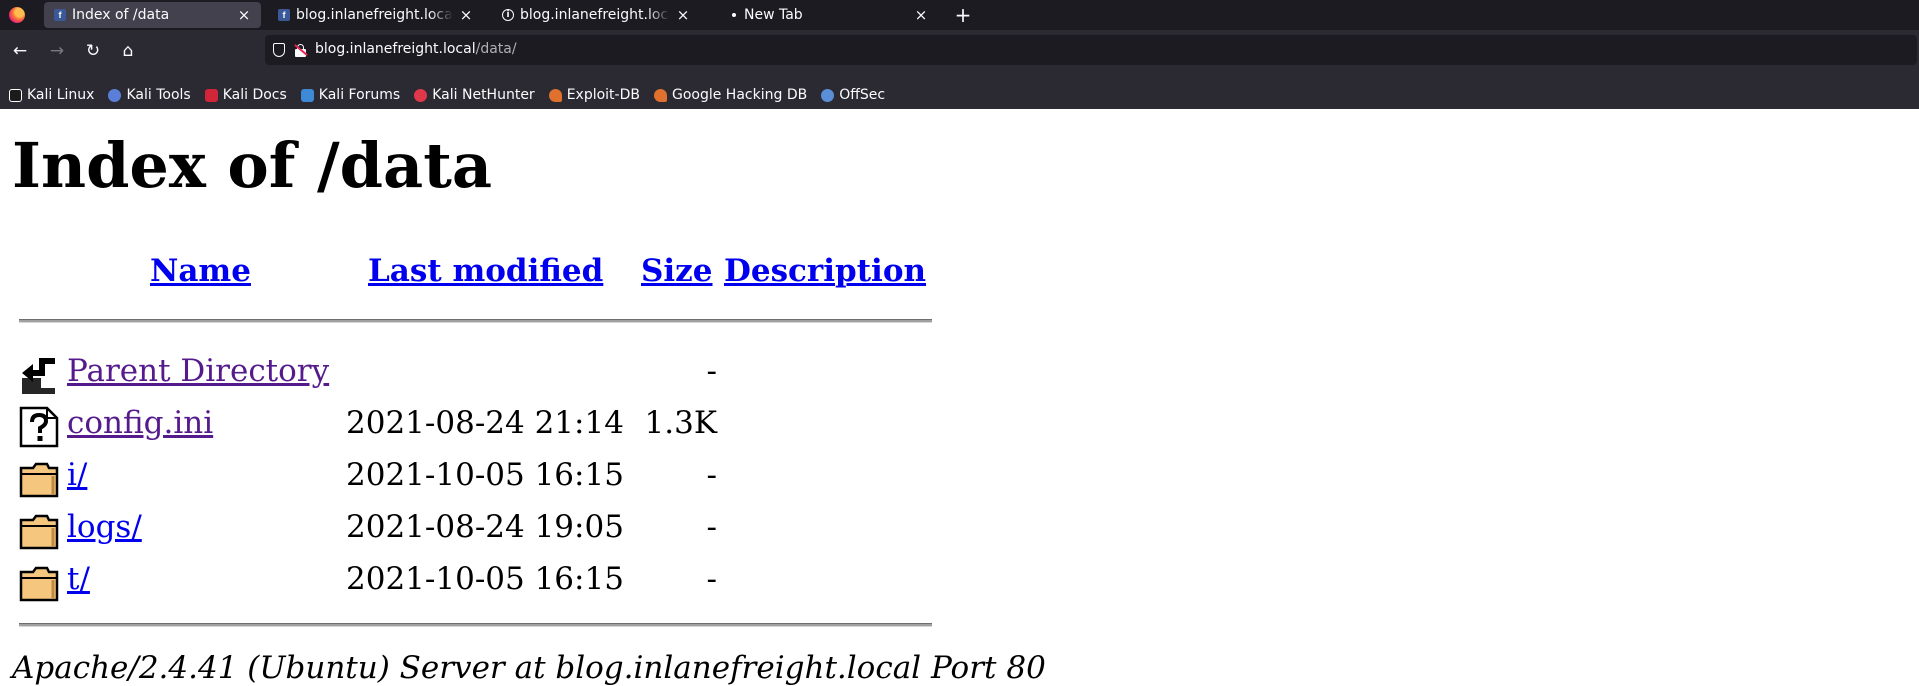  I want to click on column-header-name: Name, so click(200, 271).